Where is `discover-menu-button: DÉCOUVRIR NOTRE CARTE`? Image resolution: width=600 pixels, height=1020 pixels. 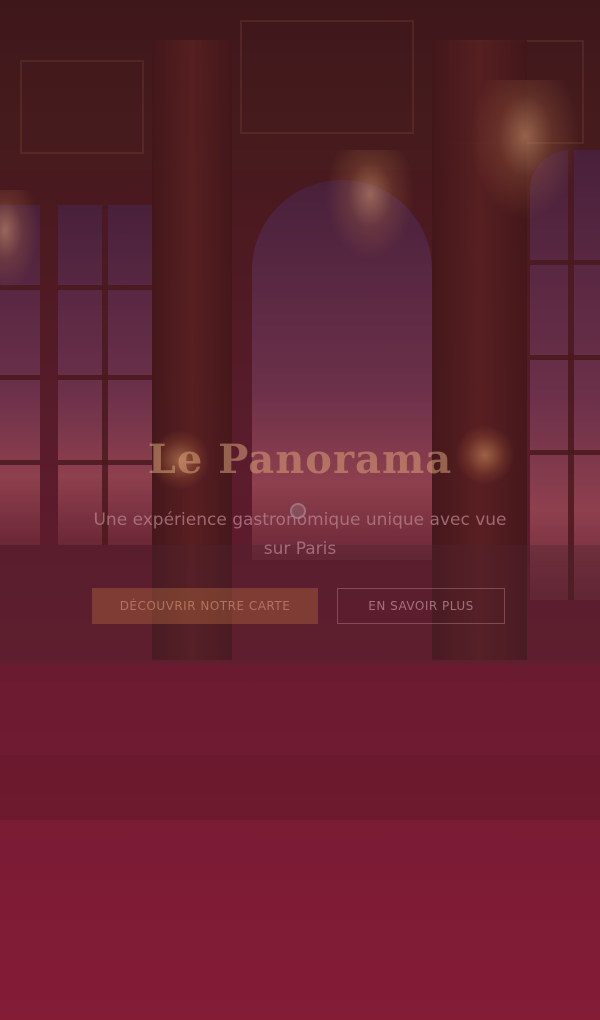 discover-menu-button: DÉCOUVRIR NOTRE CARTE is located at coordinates (205, 606).